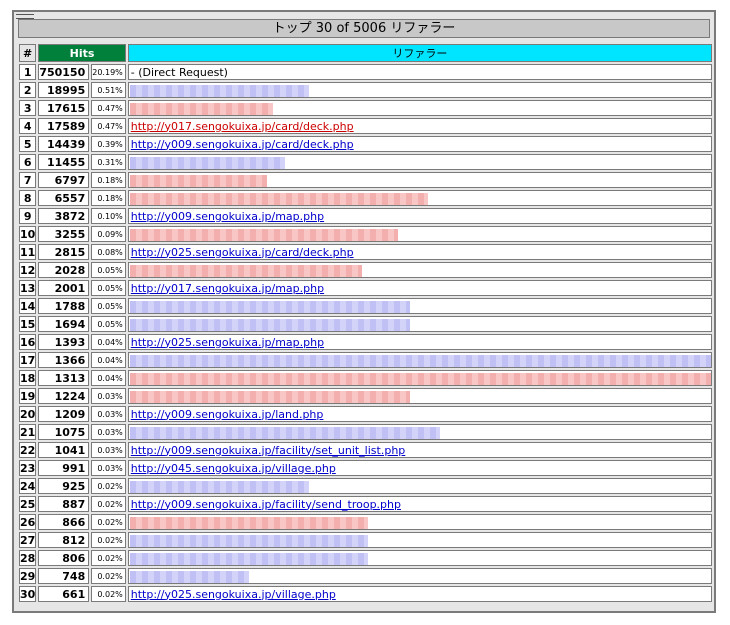 The height and width of the screenshot is (625, 730). Describe the element at coordinates (64, 126) in the screenshot. I see `row-hits: 17589` at that location.